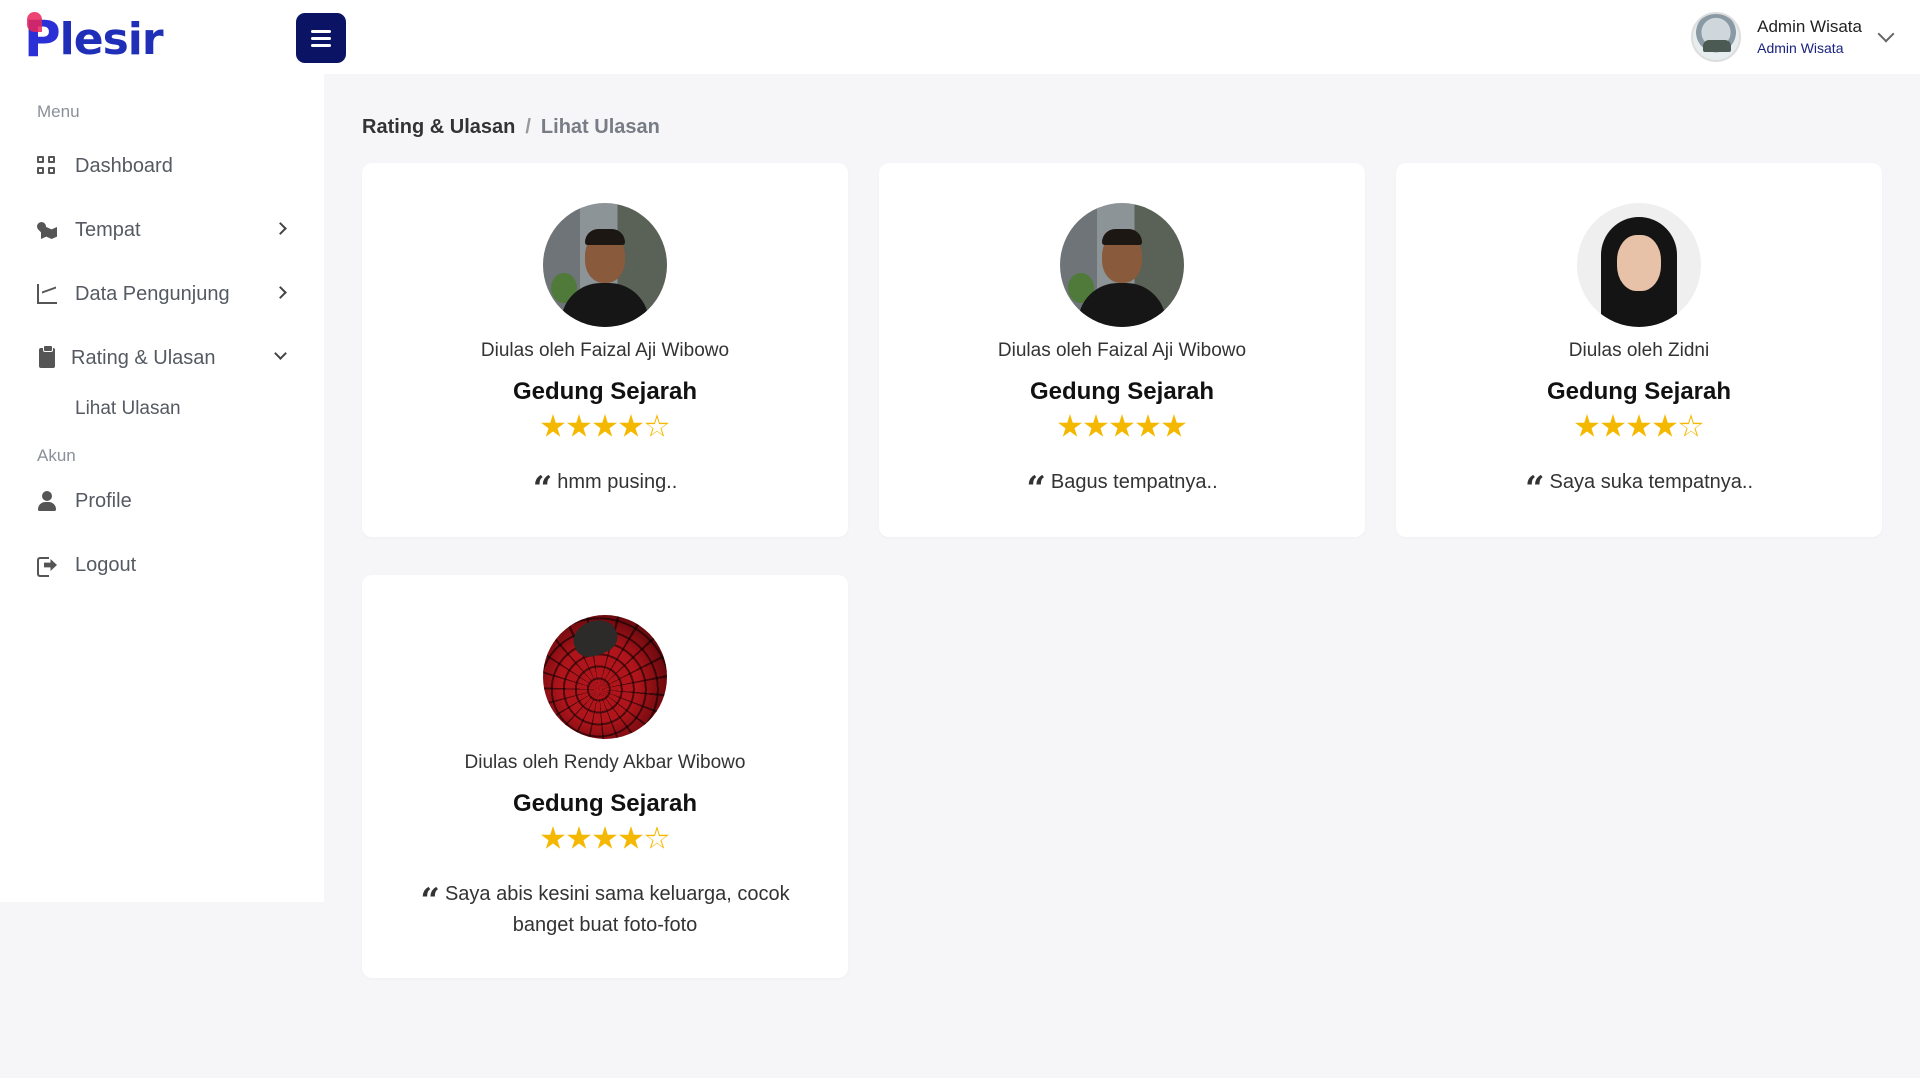 The image size is (1920, 1078). What do you see at coordinates (166, 565) in the screenshot?
I see `sidebar-item-logout: Logout` at bounding box center [166, 565].